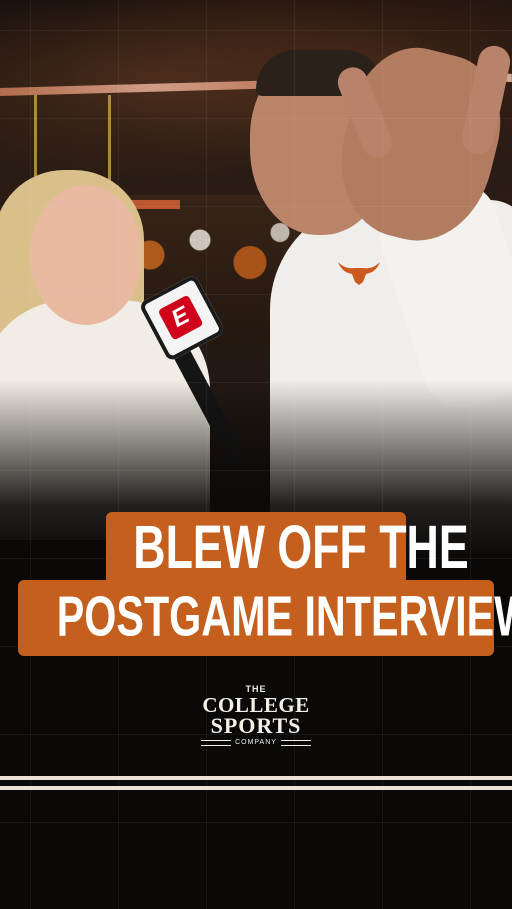  I want to click on mic-flag-letter: E, so click(180, 317).